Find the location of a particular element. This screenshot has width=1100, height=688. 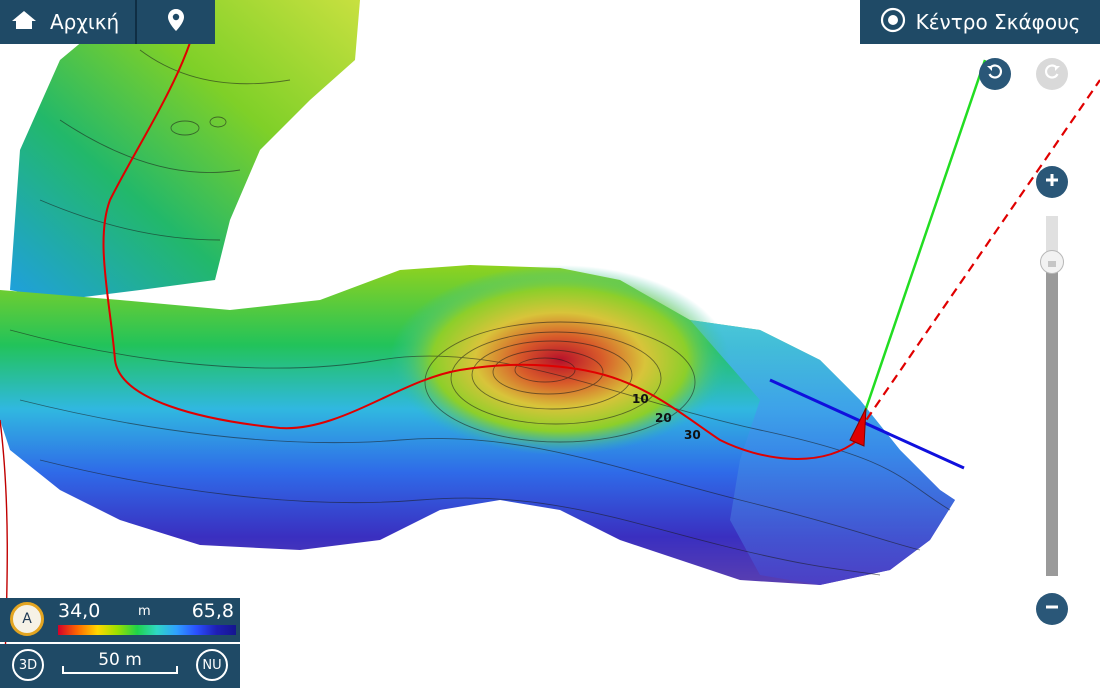

survey-area-north is located at coordinates (185, 150).